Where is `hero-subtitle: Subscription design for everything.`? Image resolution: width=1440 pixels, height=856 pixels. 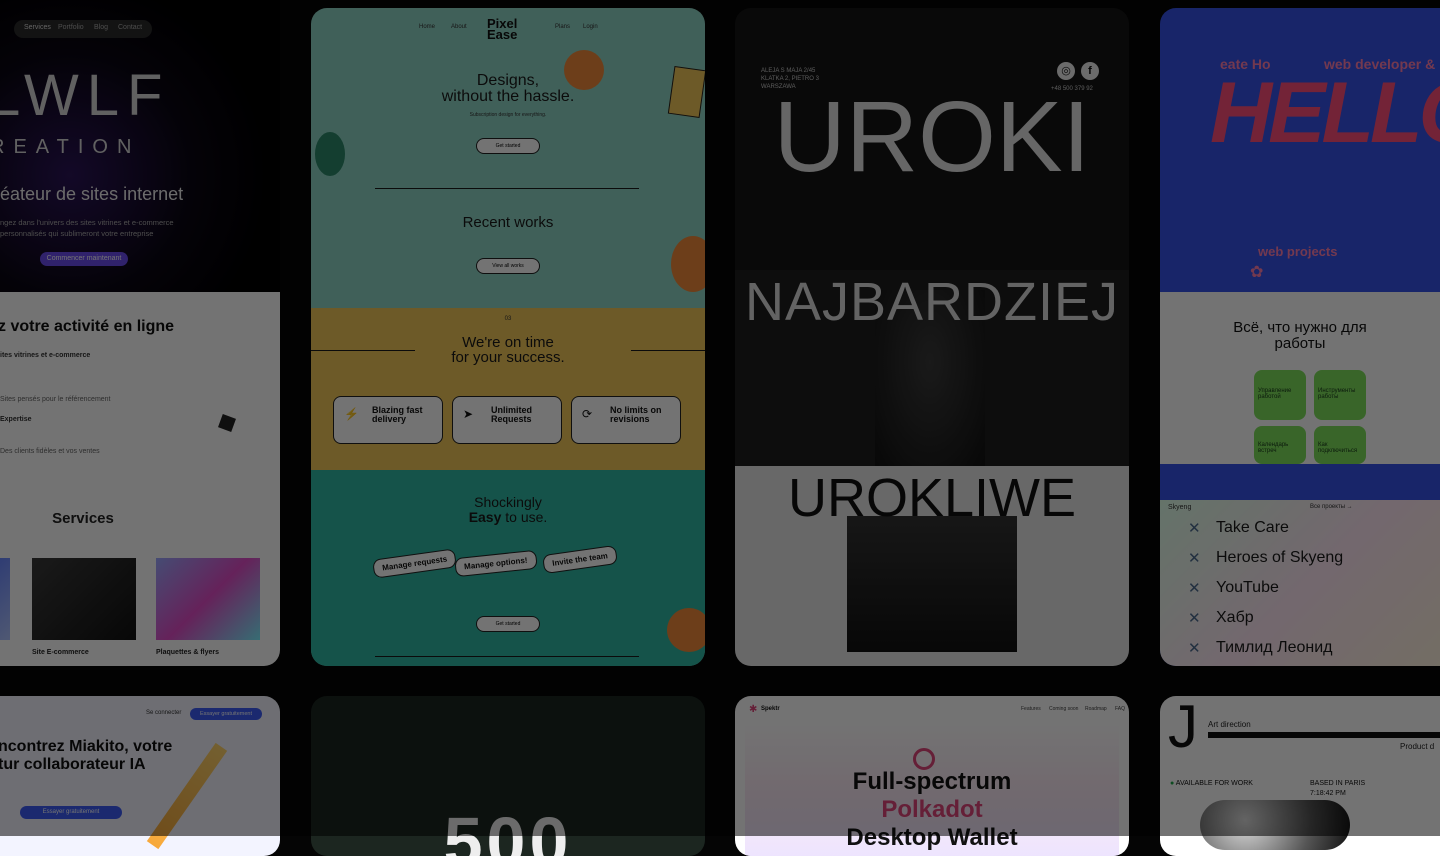 hero-subtitle: Subscription design for everything. is located at coordinates (508, 115).